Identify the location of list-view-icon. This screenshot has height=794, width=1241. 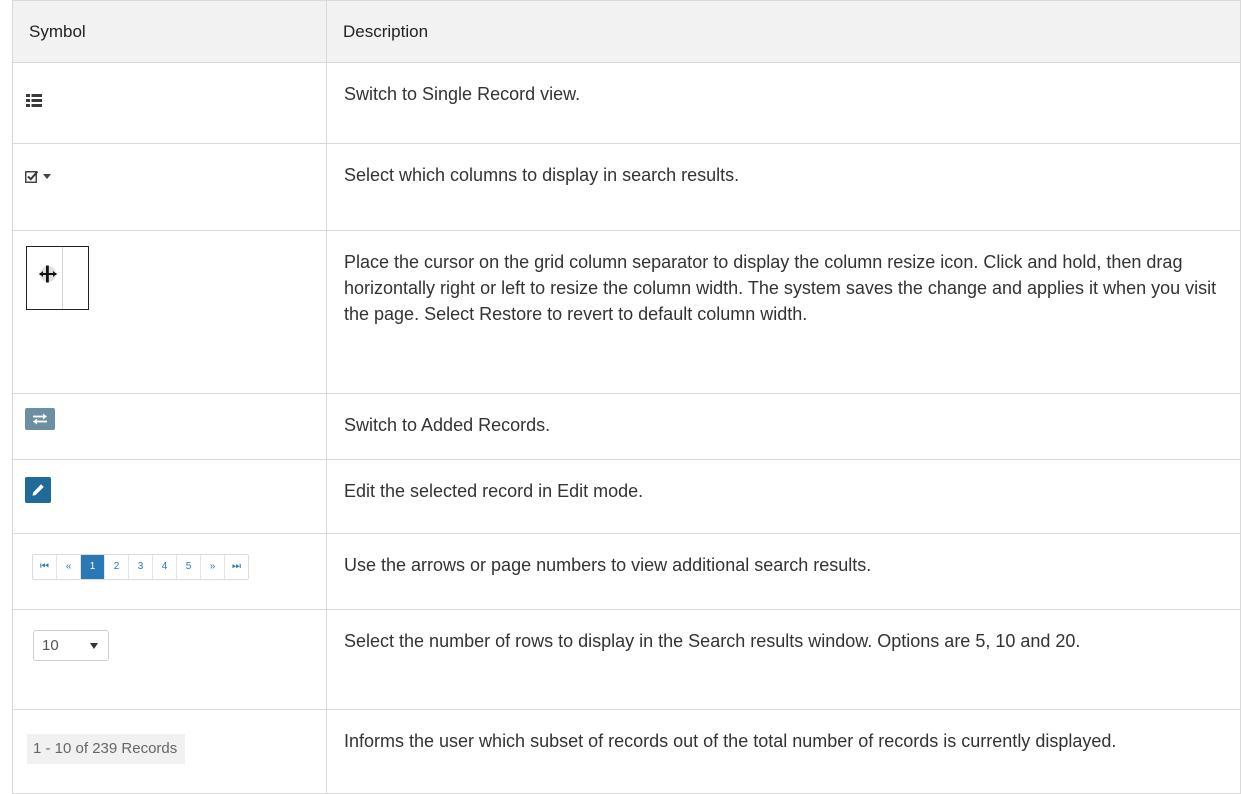
(34, 101).